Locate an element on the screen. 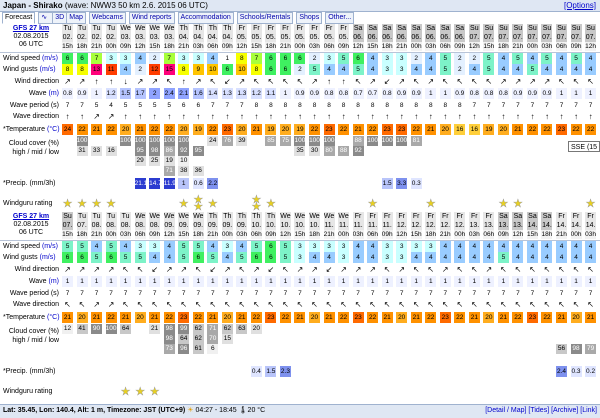 The image size is (600, 418). wind-speed-cell: 3 is located at coordinates (387, 58).